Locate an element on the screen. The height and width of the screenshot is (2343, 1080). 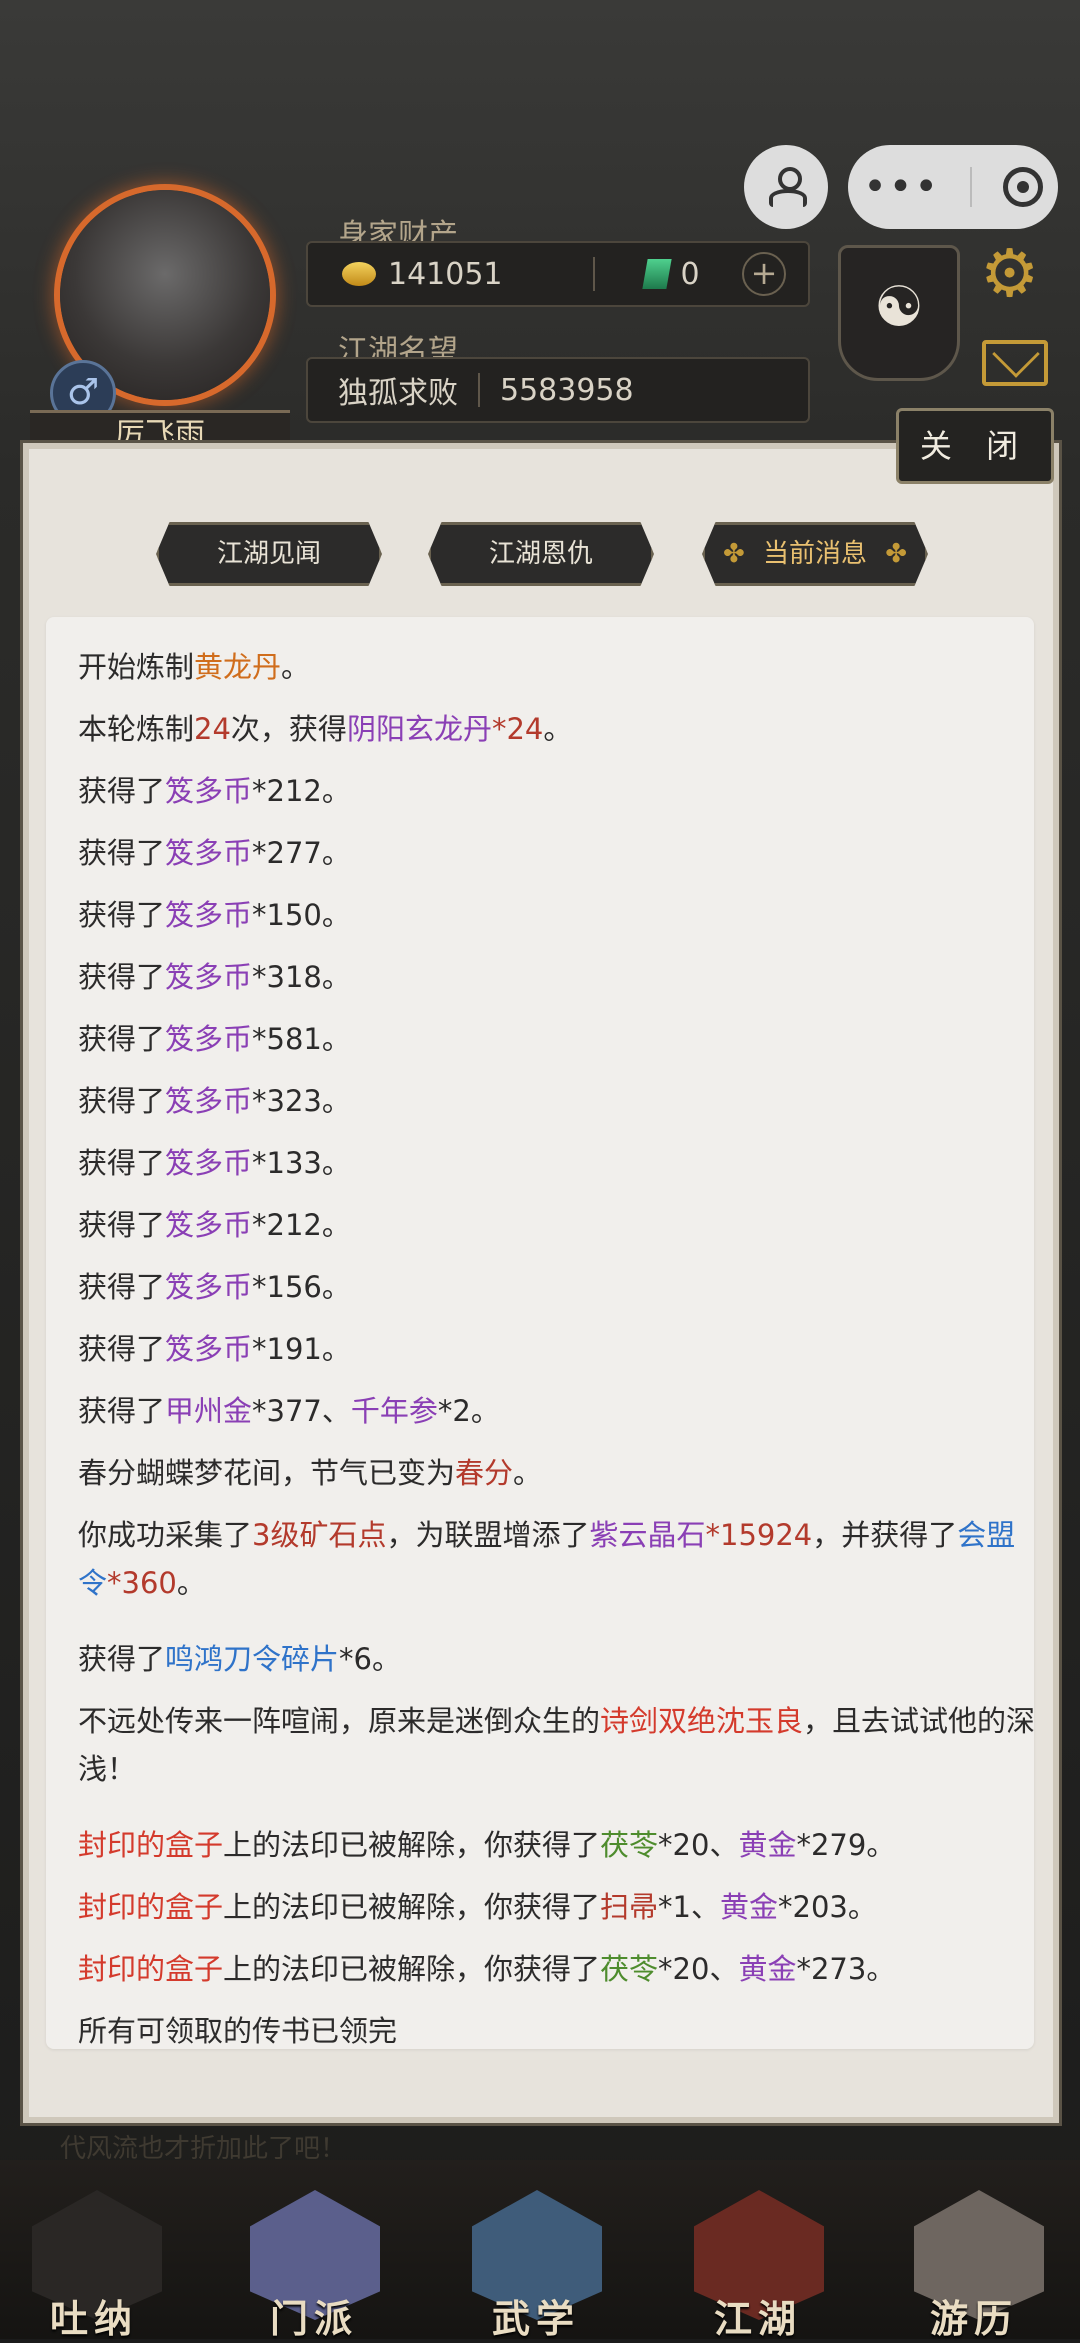
gold-amount: 141051 is located at coordinates (445, 274).